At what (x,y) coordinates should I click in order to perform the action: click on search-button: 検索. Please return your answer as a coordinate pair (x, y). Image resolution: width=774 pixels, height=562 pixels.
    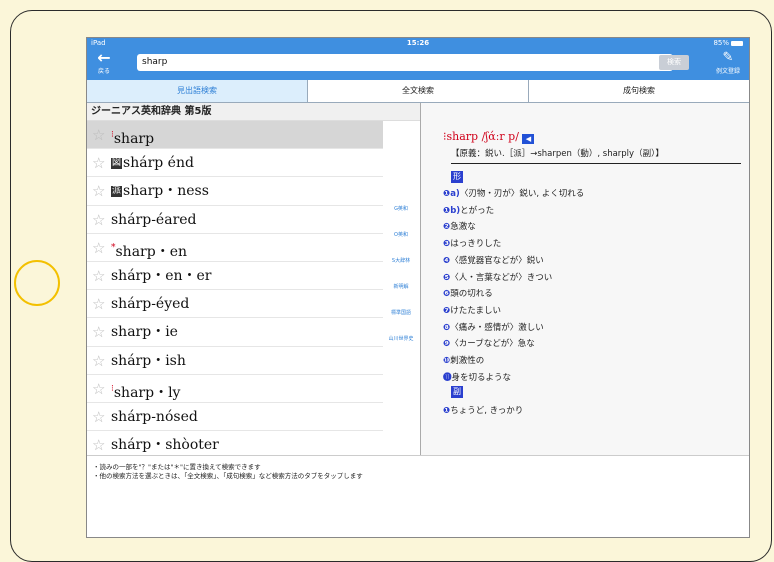
    Looking at the image, I should click on (674, 62).